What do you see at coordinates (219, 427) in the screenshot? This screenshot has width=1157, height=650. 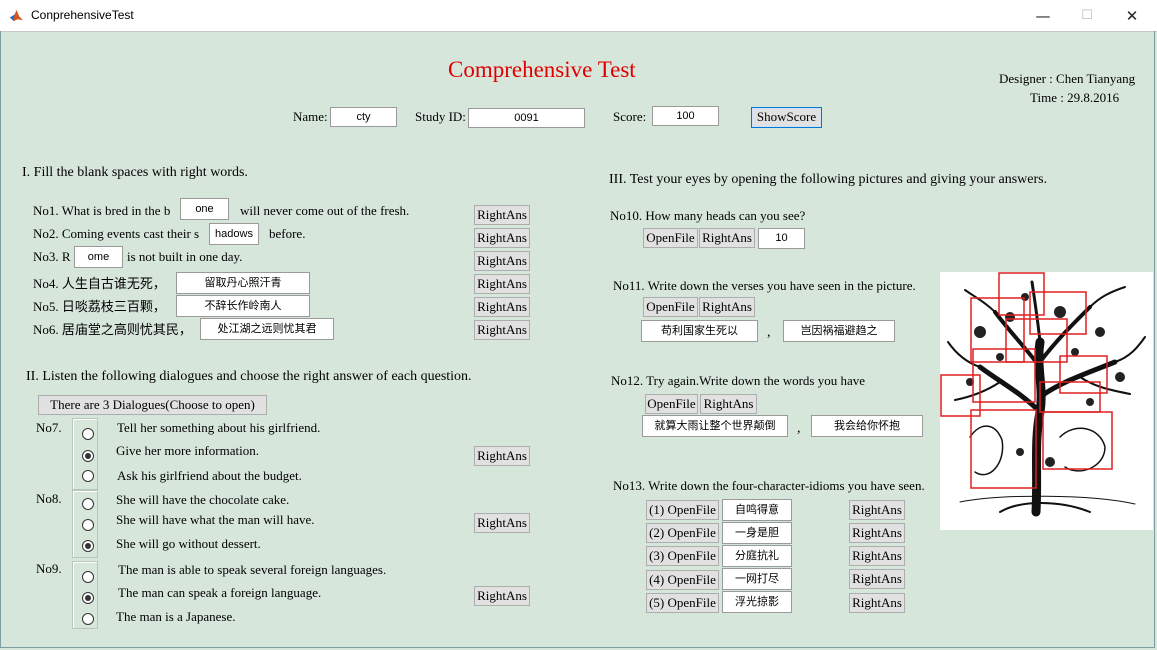 I see `q7-option1-text: Tell her something about his girlfriend.` at bounding box center [219, 427].